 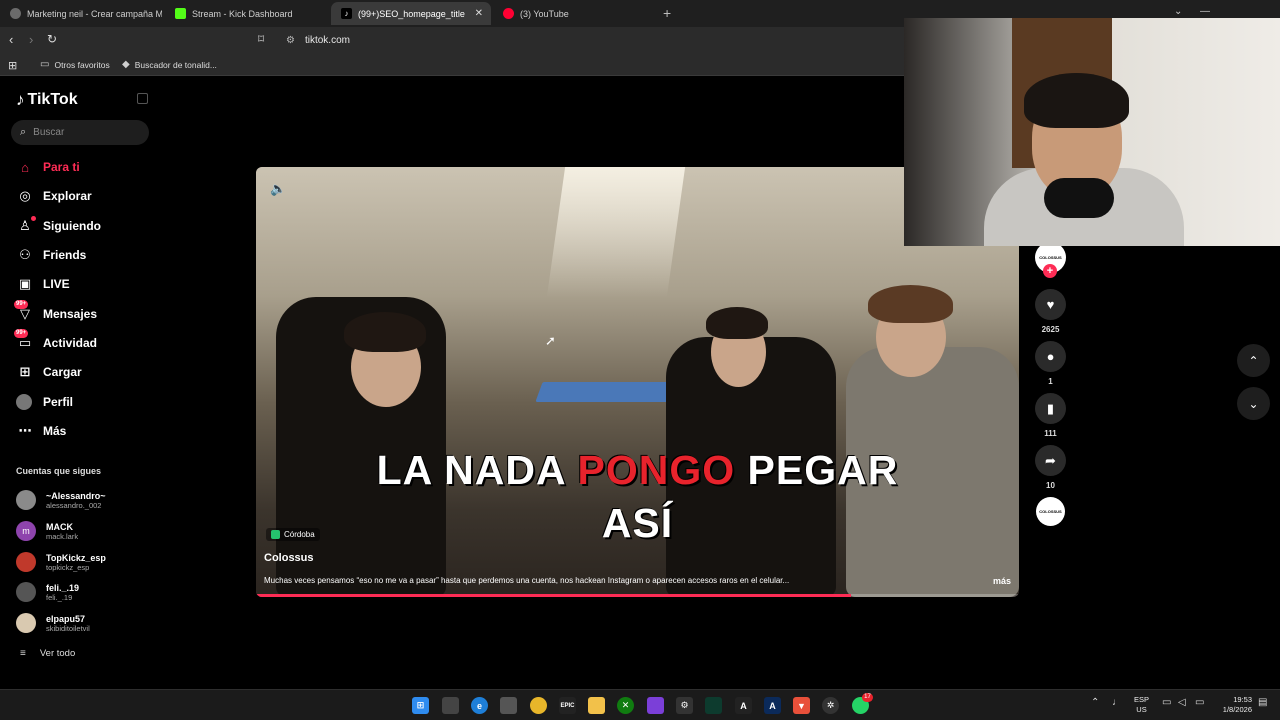 I want to click on search-placeholder: Buscar, so click(x=49, y=132).